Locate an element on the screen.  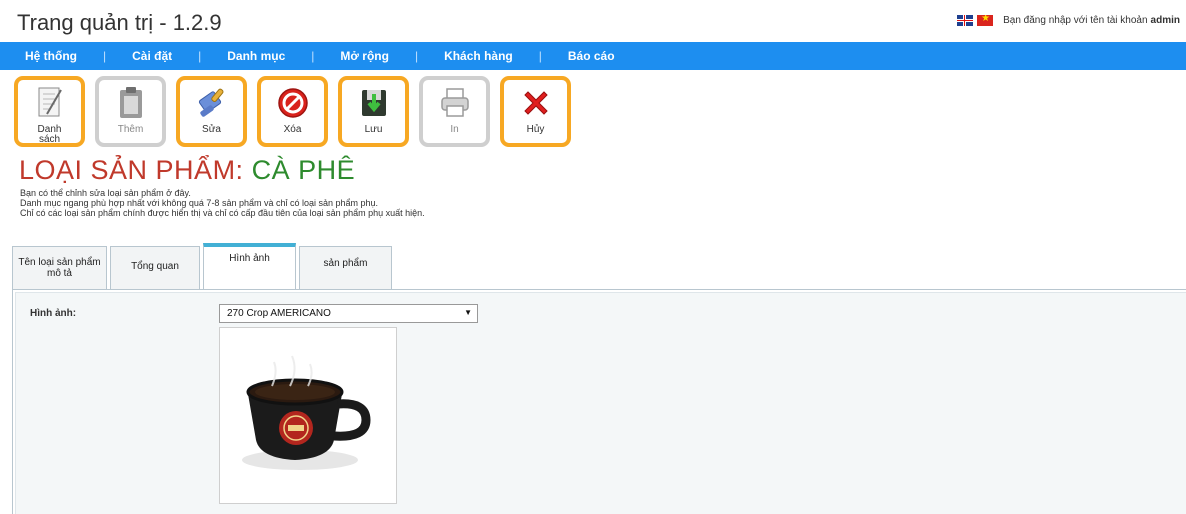
page-title-prefix: LOẠI SẢN PHẨM: is located at coordinates (131, 170).